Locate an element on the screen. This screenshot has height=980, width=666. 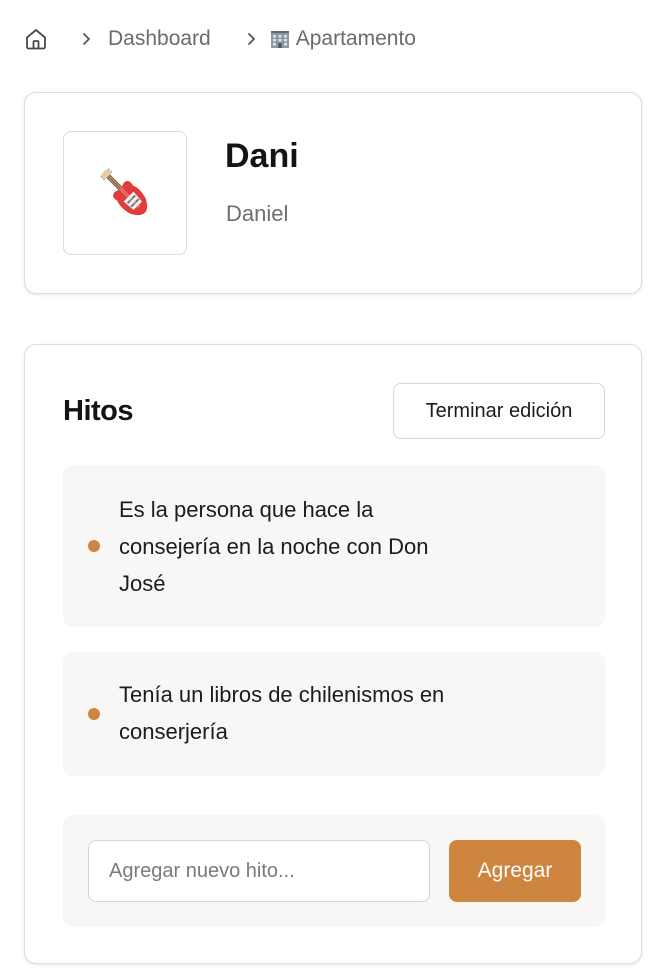
office-building-icon is located at coordinates (279, 39).